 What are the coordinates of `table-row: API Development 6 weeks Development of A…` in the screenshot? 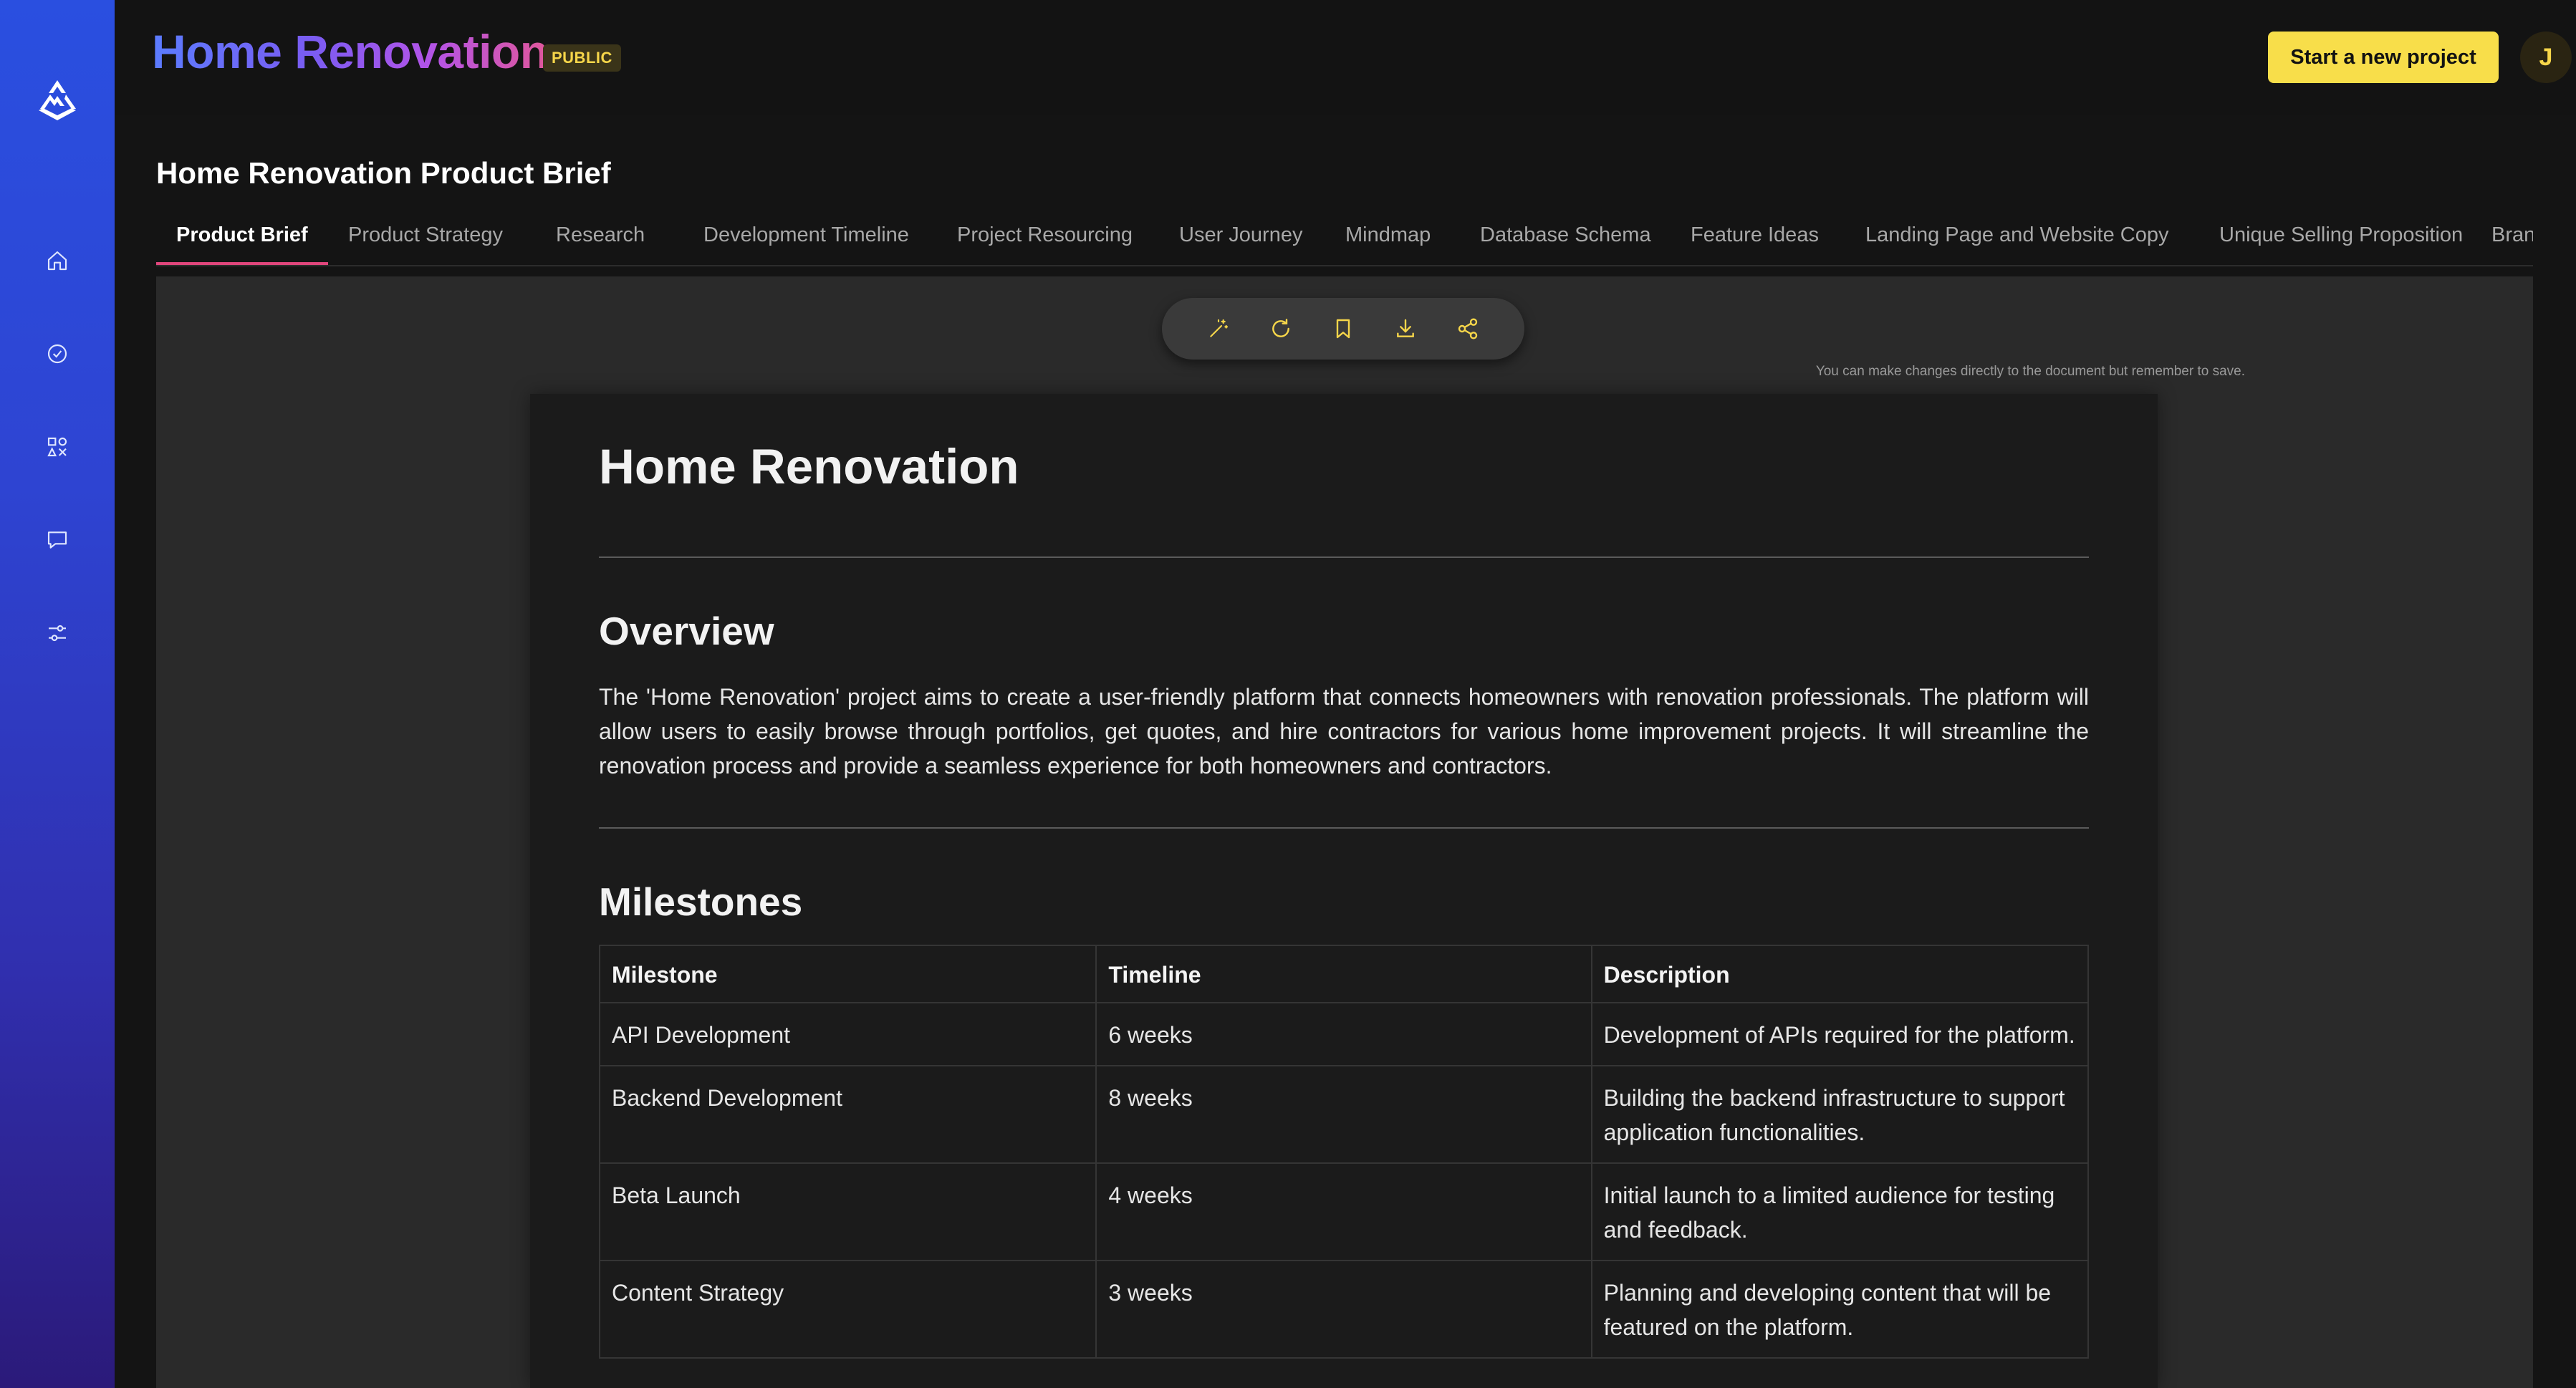 It's located at (1344, 1034).